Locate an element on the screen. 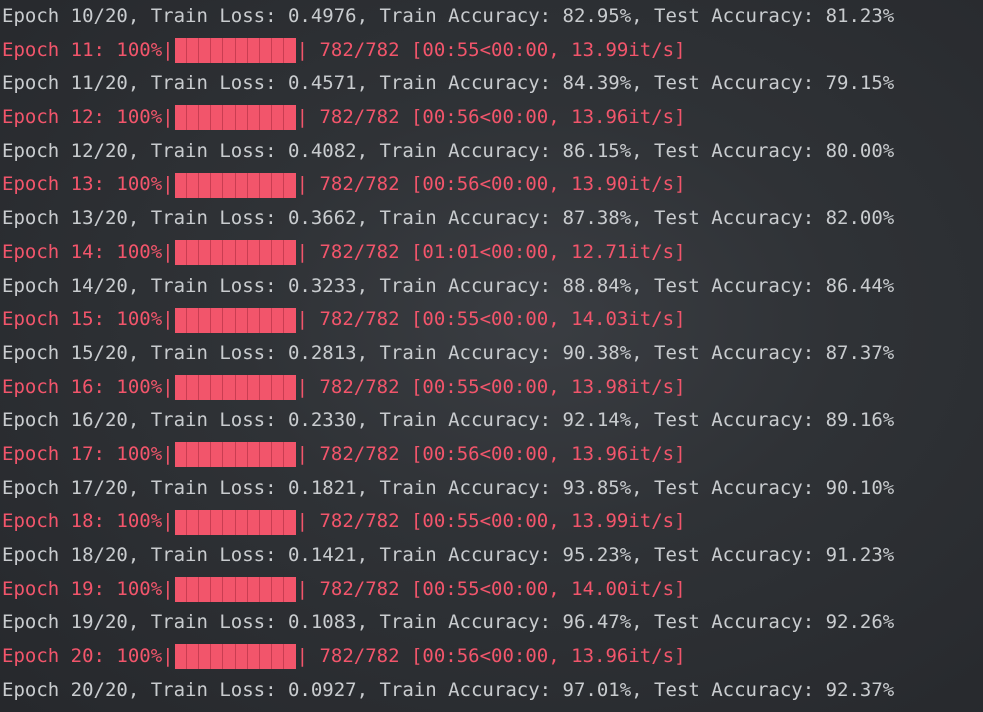  progress-suffix: | 782/782 [00:55<00:00, 13.98it/s] is located at coordinates (491, 386).